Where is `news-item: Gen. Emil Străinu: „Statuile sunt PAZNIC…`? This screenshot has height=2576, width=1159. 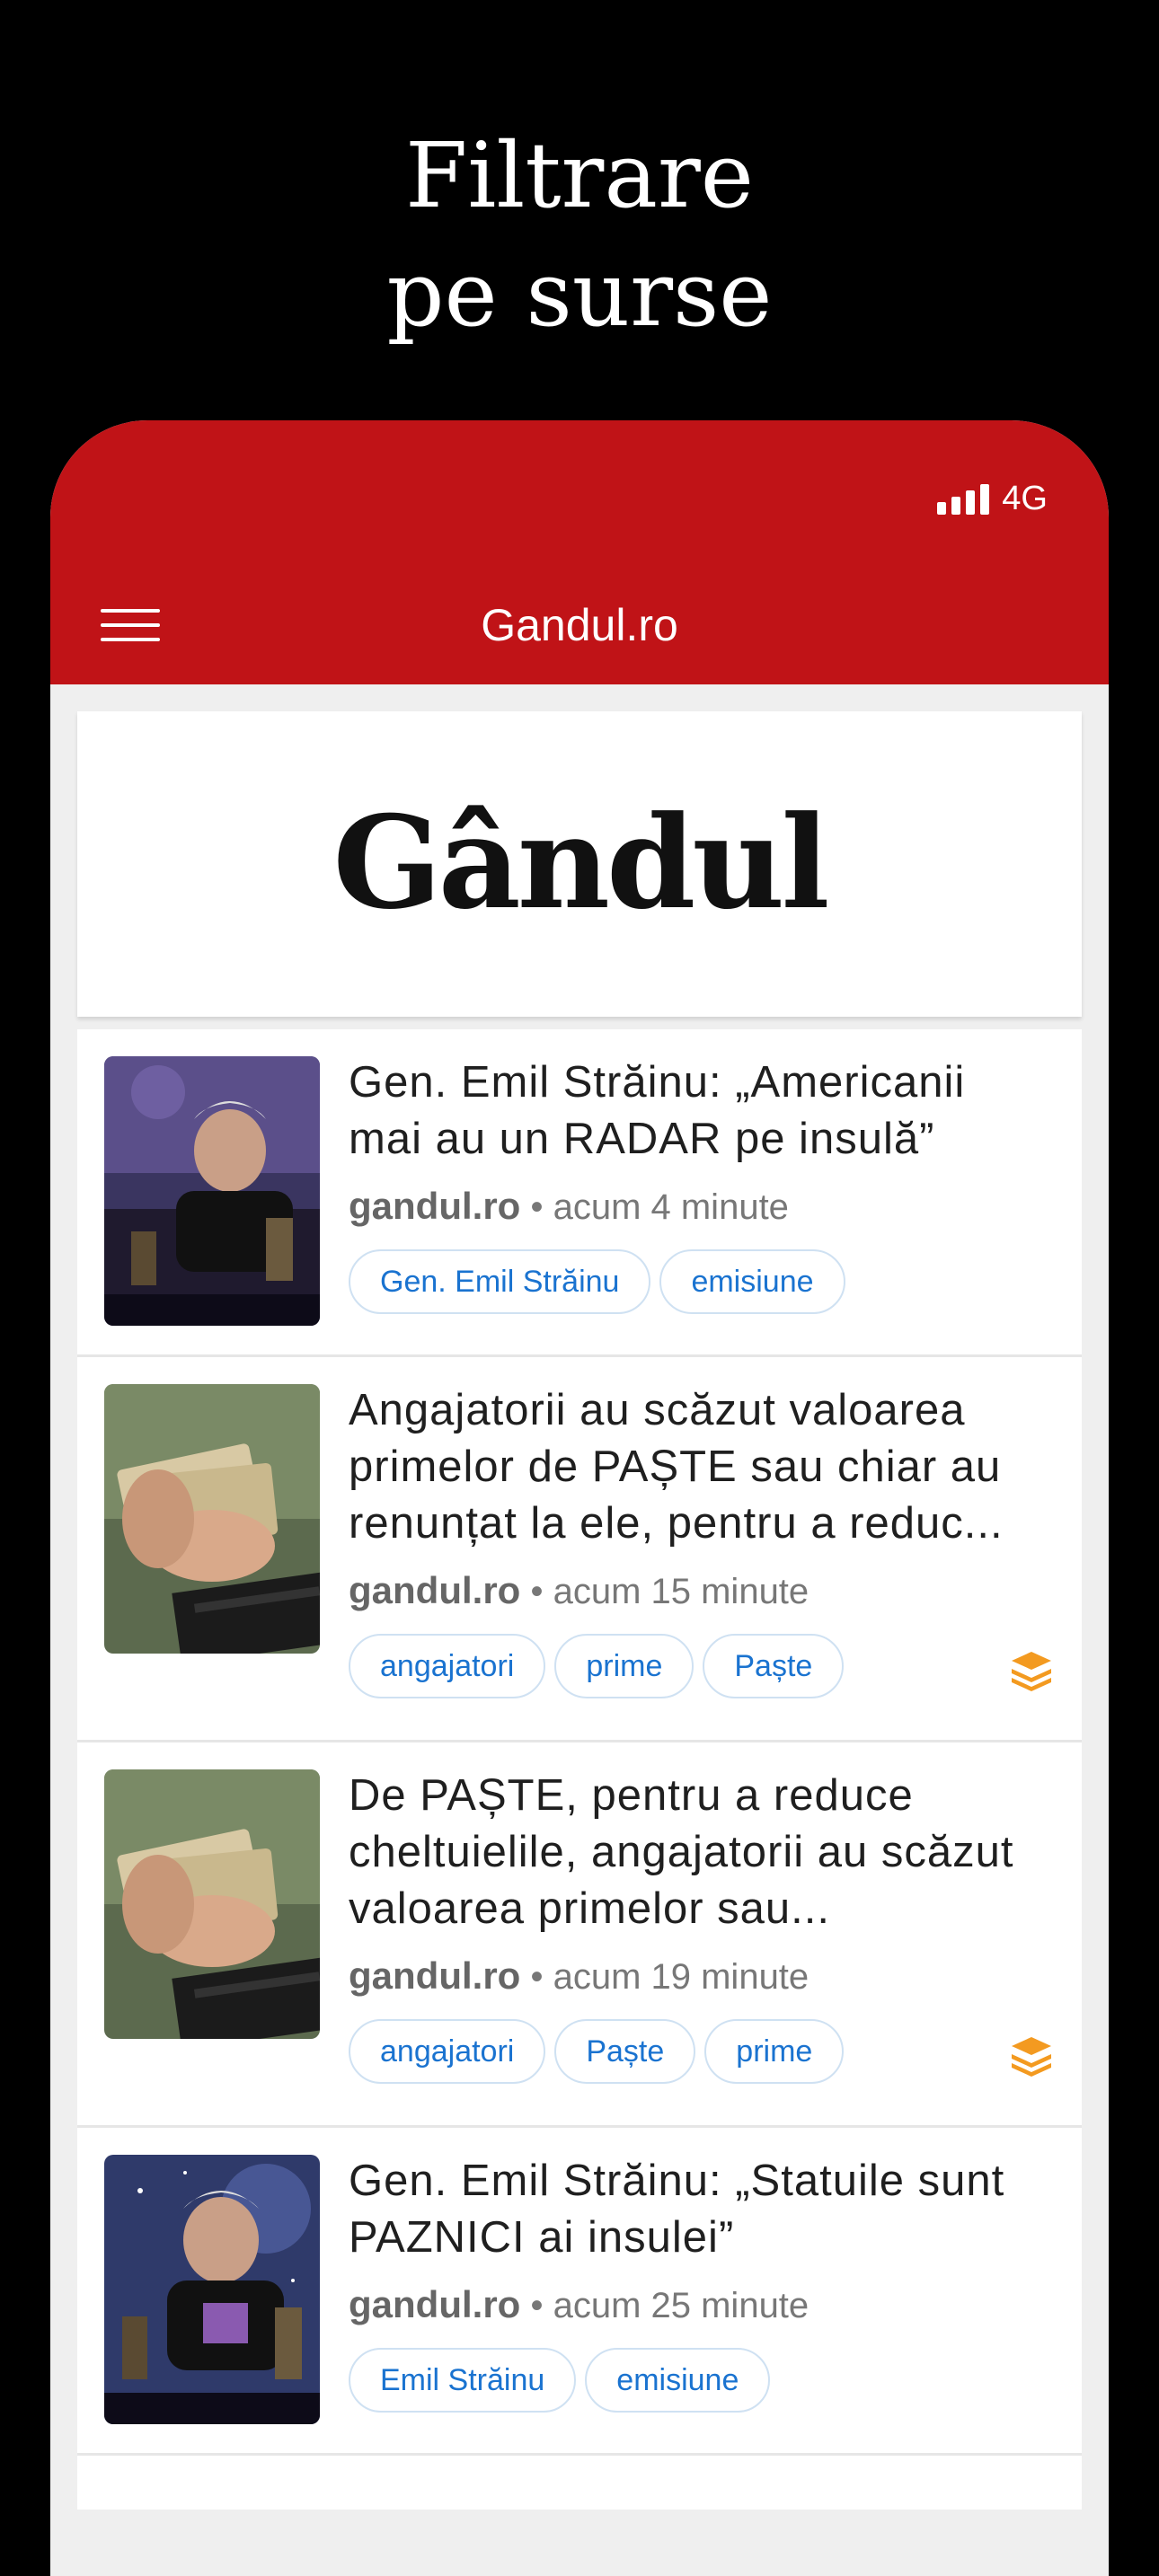
news-item: Gen. Emil Străinu: „Statuile sunt PAZNIC… is located at coordinates (579, 2292).